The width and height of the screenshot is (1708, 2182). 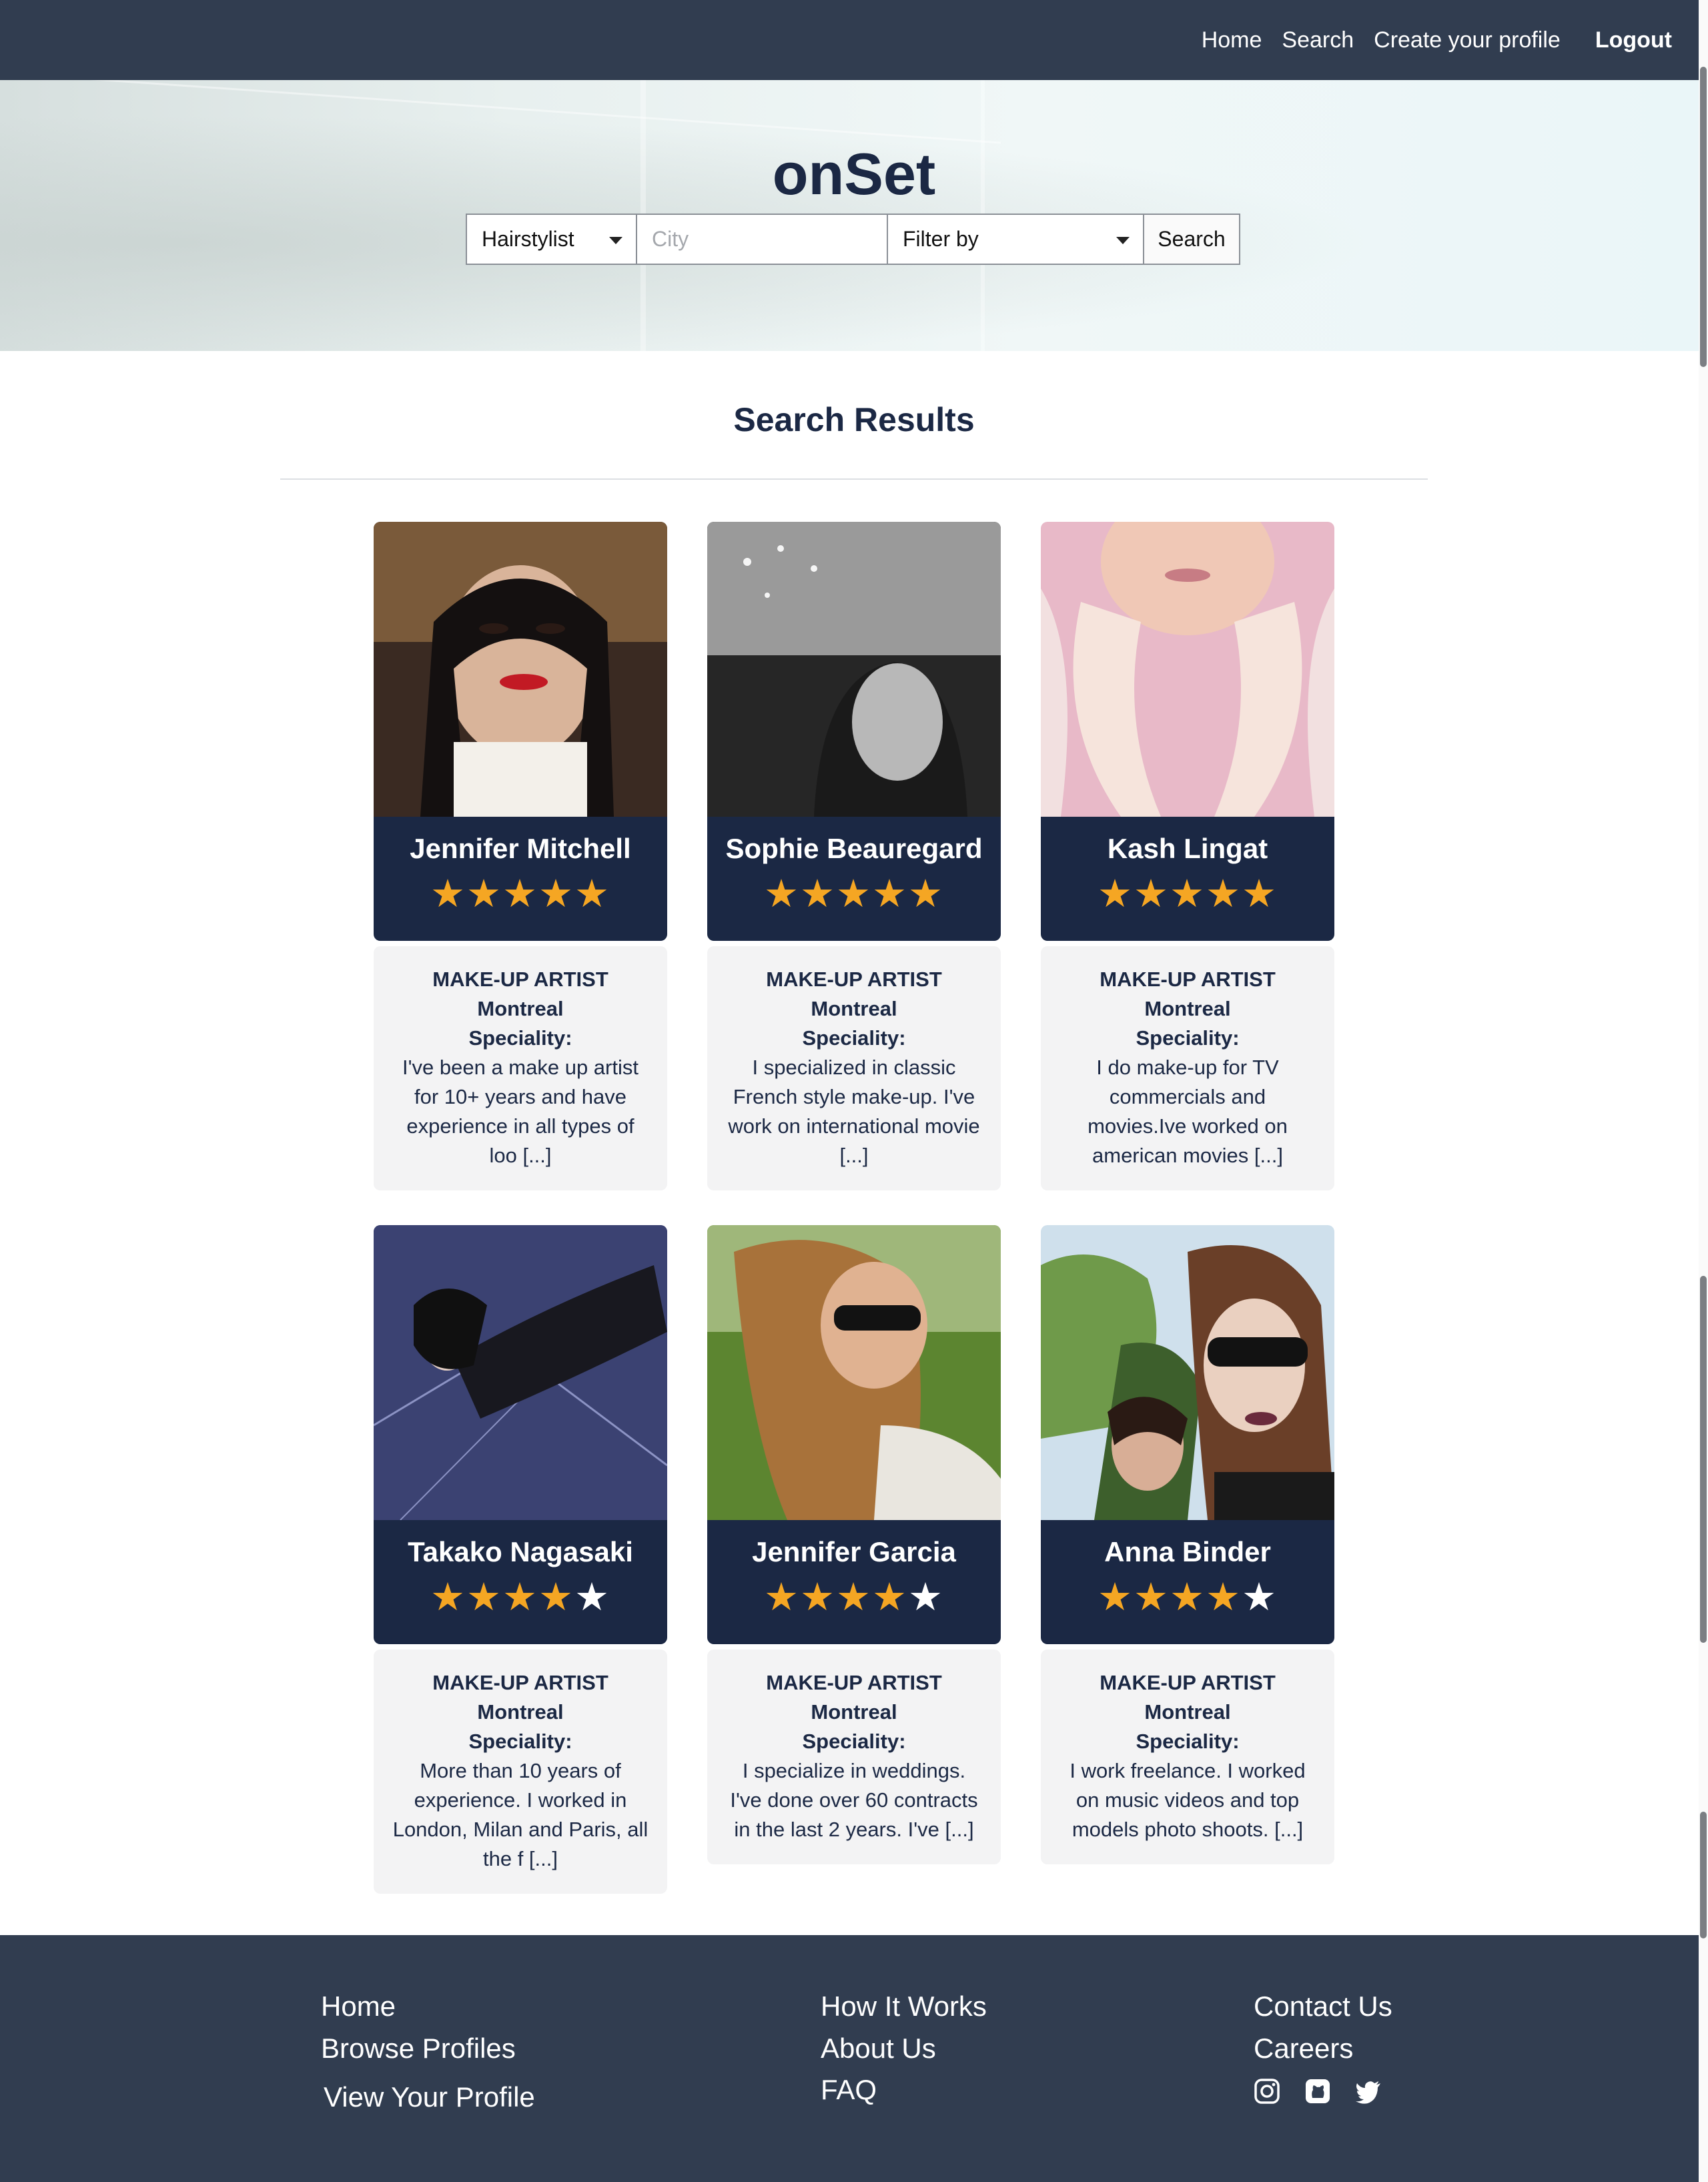 I want to click on footer-how-it-works-link: How It Works, so click(x=904, y=2006).